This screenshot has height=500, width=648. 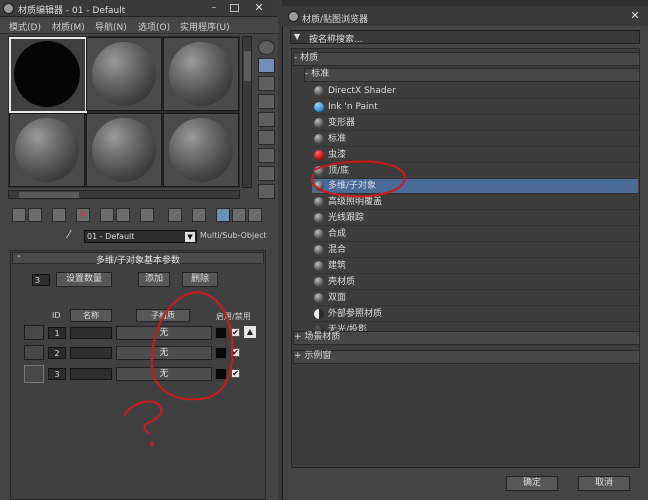 I want to click on material-type-label: 壳材质, so click(x=342, y=281).